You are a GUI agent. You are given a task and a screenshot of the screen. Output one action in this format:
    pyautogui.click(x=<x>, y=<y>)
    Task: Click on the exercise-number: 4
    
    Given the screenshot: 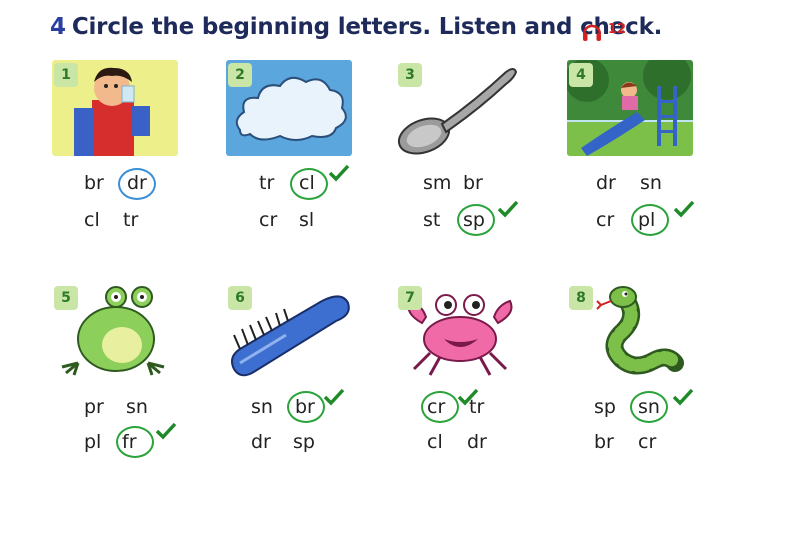 What is the action you would take?
    pyautogui.click(x=58, y=27)
    